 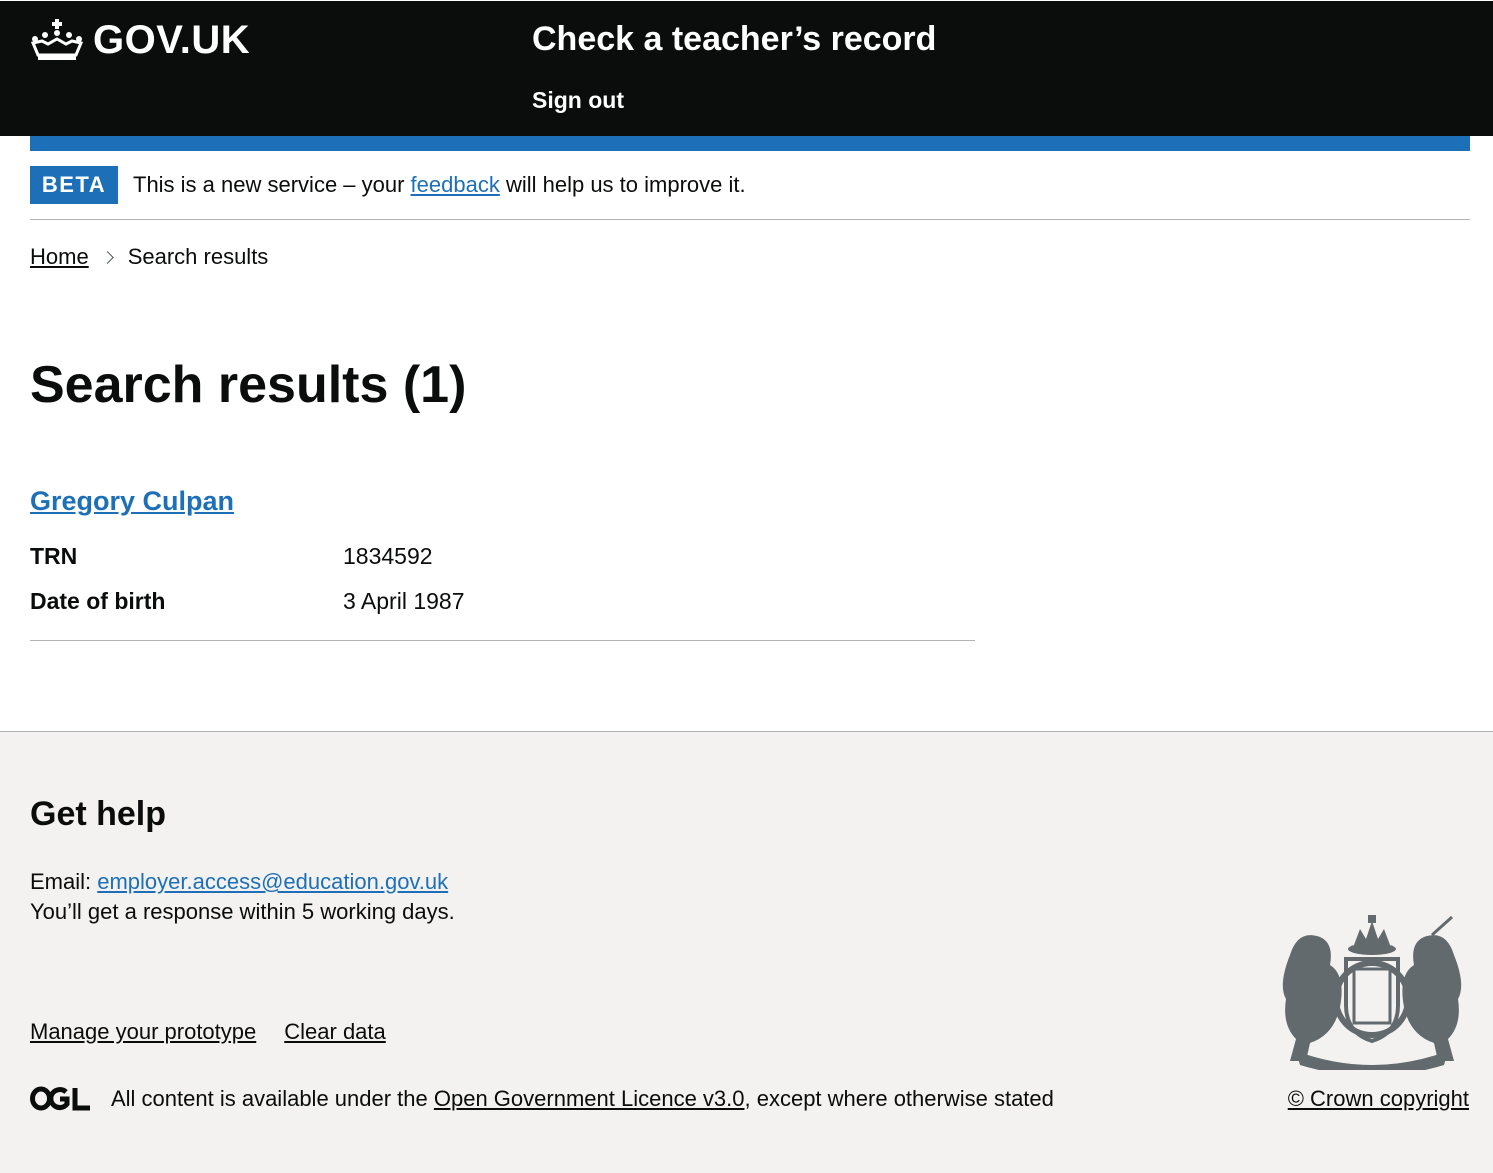 I want to click on trn-label: TRN, so click(x=54, y=556).